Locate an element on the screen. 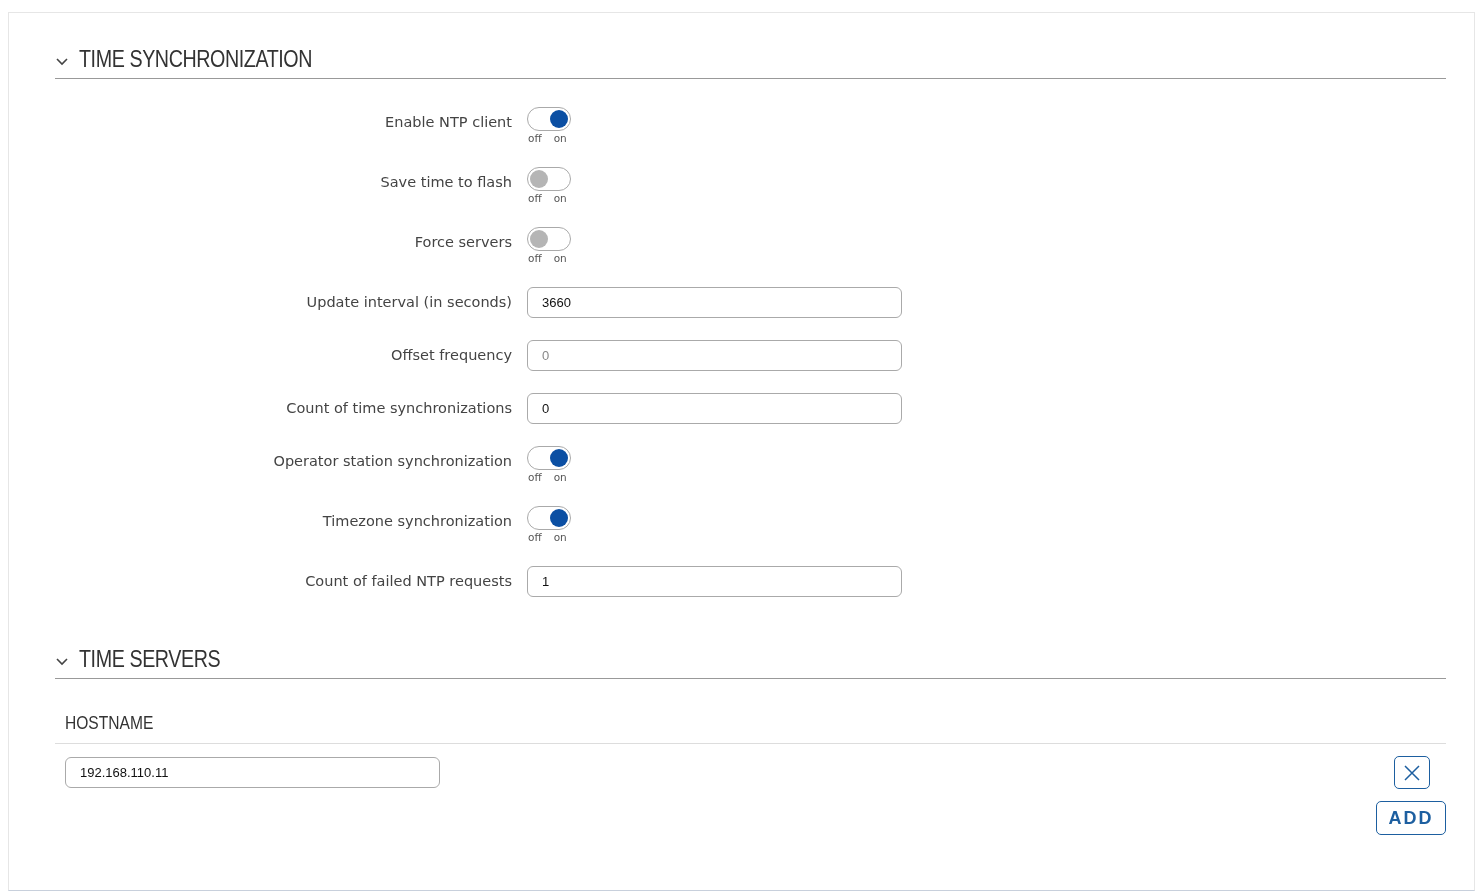 The height and width of the screenshot is (893, 1475). field-label: Operator station synchronization is located at coordinates (392, 461).